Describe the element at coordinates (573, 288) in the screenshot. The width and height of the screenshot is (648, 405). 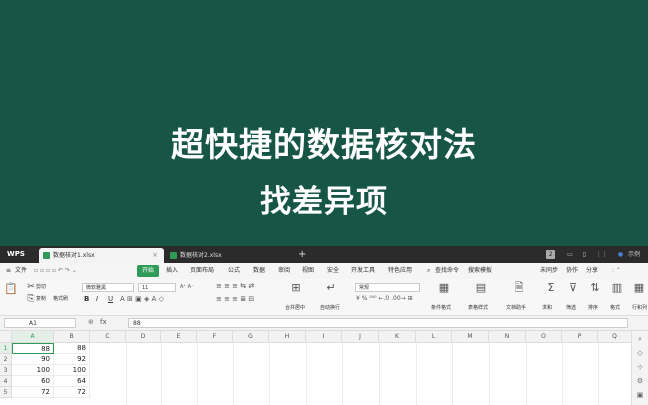
I see `filter-icon: ⊽` at that location.